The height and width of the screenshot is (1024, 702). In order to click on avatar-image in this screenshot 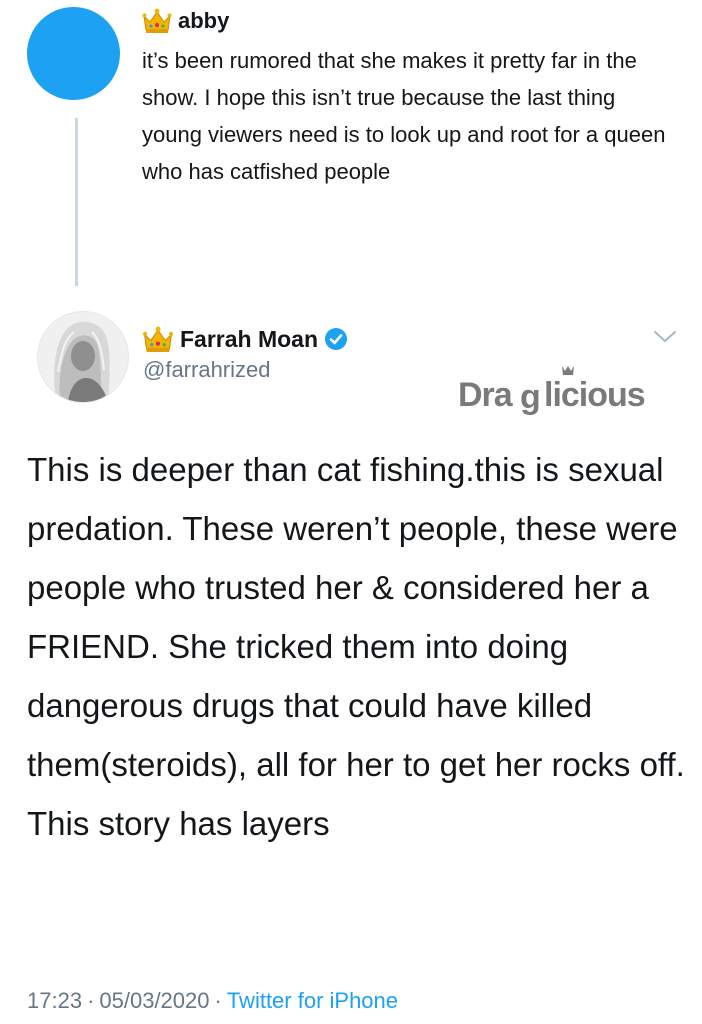, I will do `click(83, 357)`.